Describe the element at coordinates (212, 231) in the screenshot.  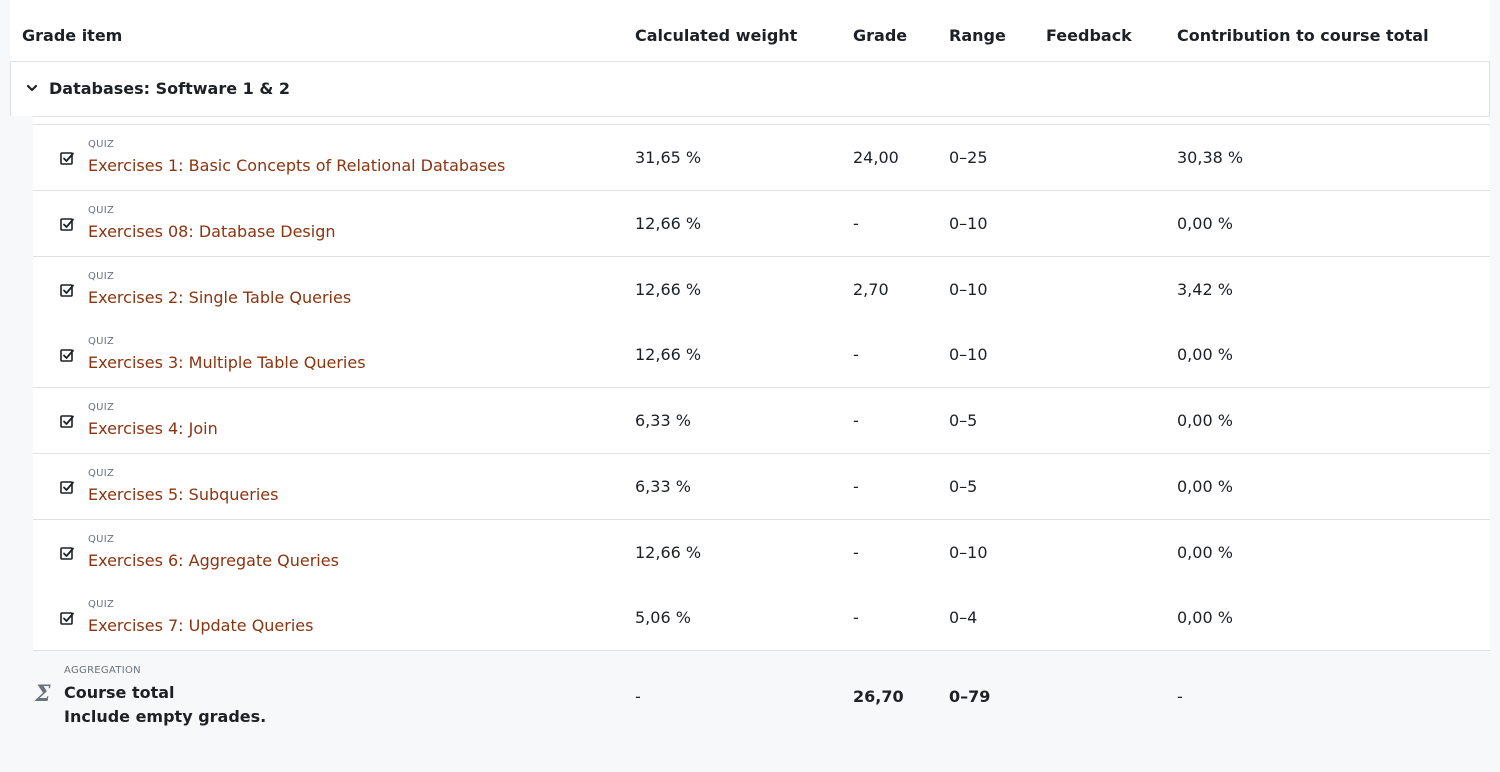
I see `grade-item-link: Exercises 08: Database Design` at that location.